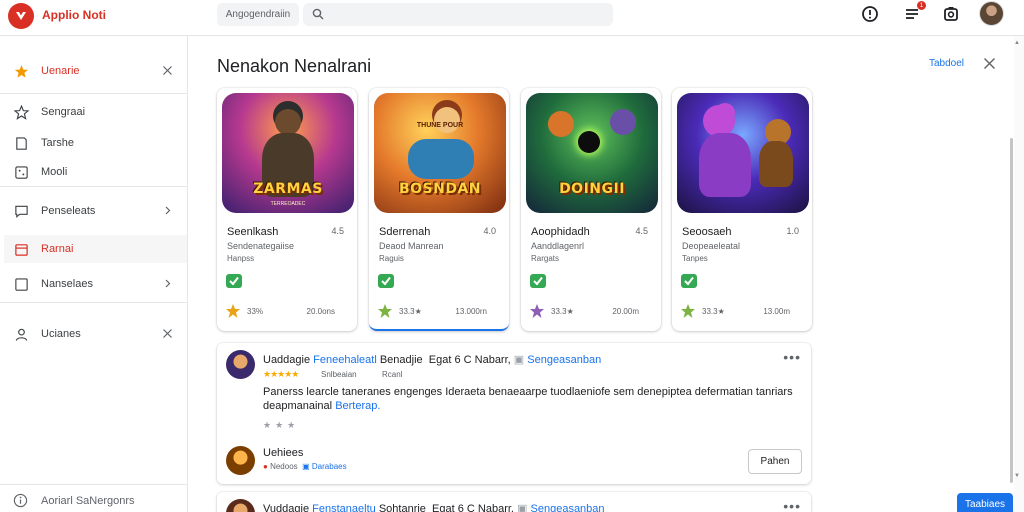 Image resolution: width=1024 pixels, height=512 pixels. Describe the element at coordinates (95, 143) in the screenshot. I see `sidebar-item-tarshe: Tarshe` at that location.